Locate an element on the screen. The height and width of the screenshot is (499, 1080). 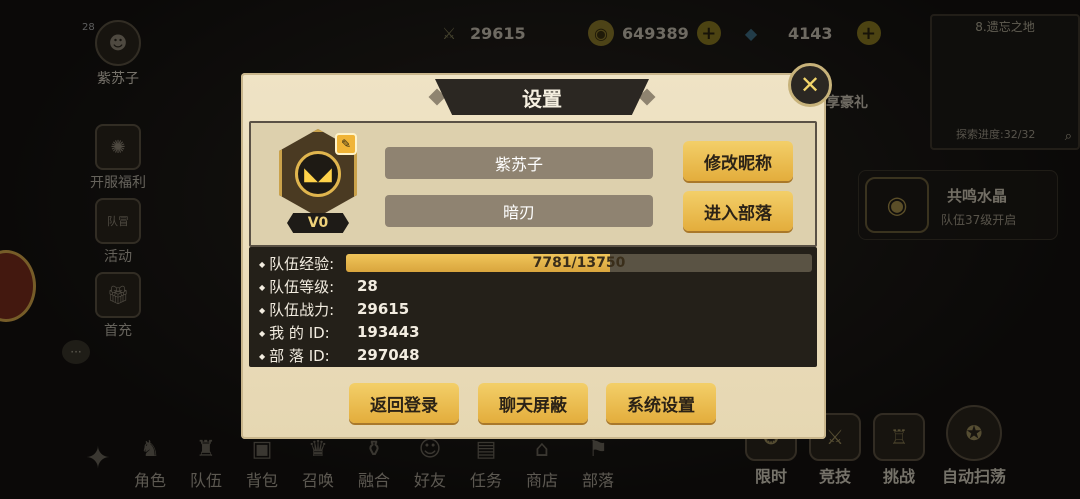
level-row: 队伍等级: 28 is located at coordinates (318, 286).